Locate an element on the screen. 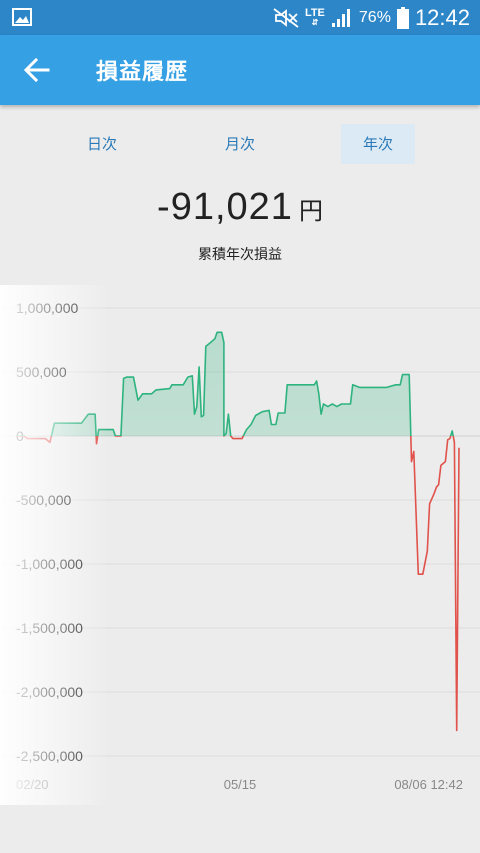 This screenshot has width=480, height=853. tab-monthly: 月次 is located at coordinates (240, 144).